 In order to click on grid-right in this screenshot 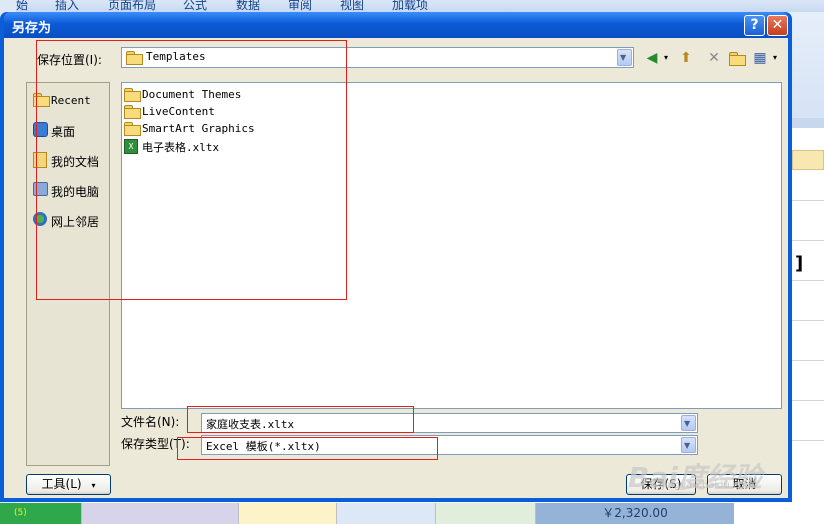, I will do `click(808, 337)`.